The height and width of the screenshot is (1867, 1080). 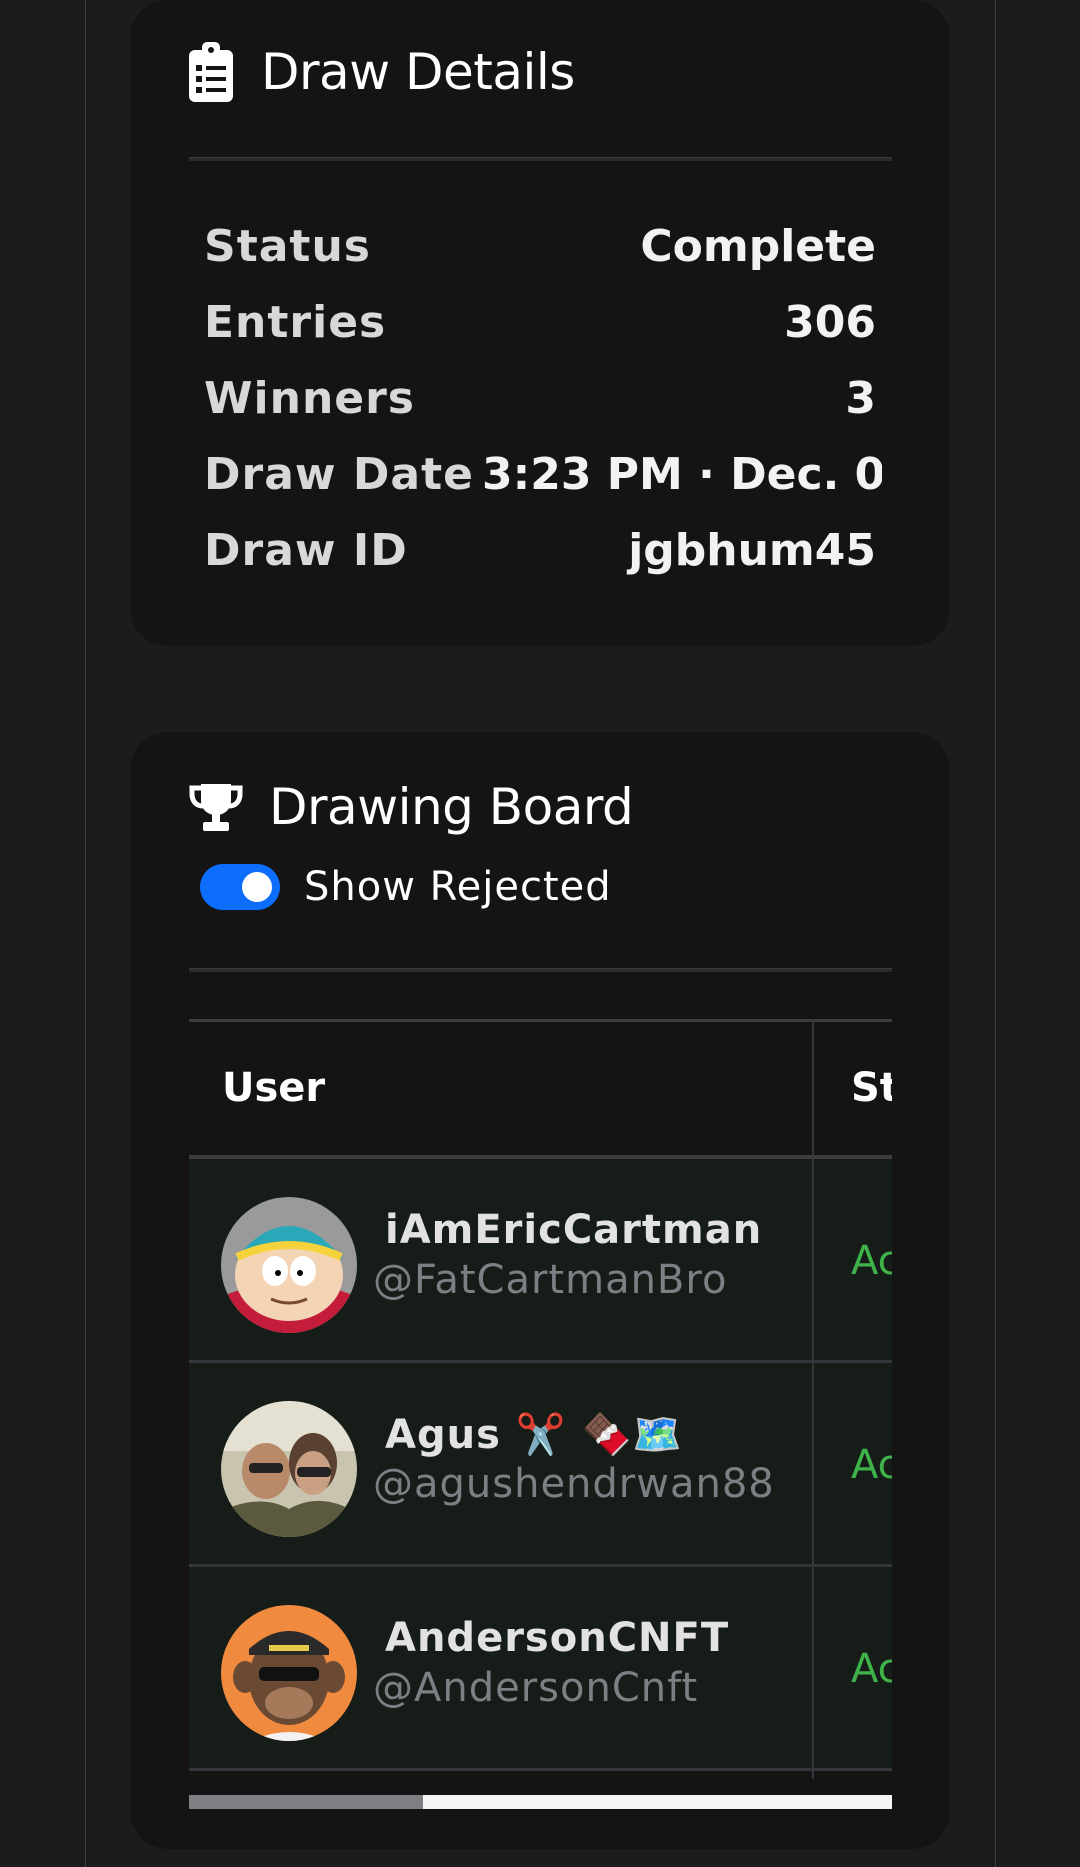 I want to click on show-rejected-toggle-row: Show Rejected, so click(x=406, y=887).